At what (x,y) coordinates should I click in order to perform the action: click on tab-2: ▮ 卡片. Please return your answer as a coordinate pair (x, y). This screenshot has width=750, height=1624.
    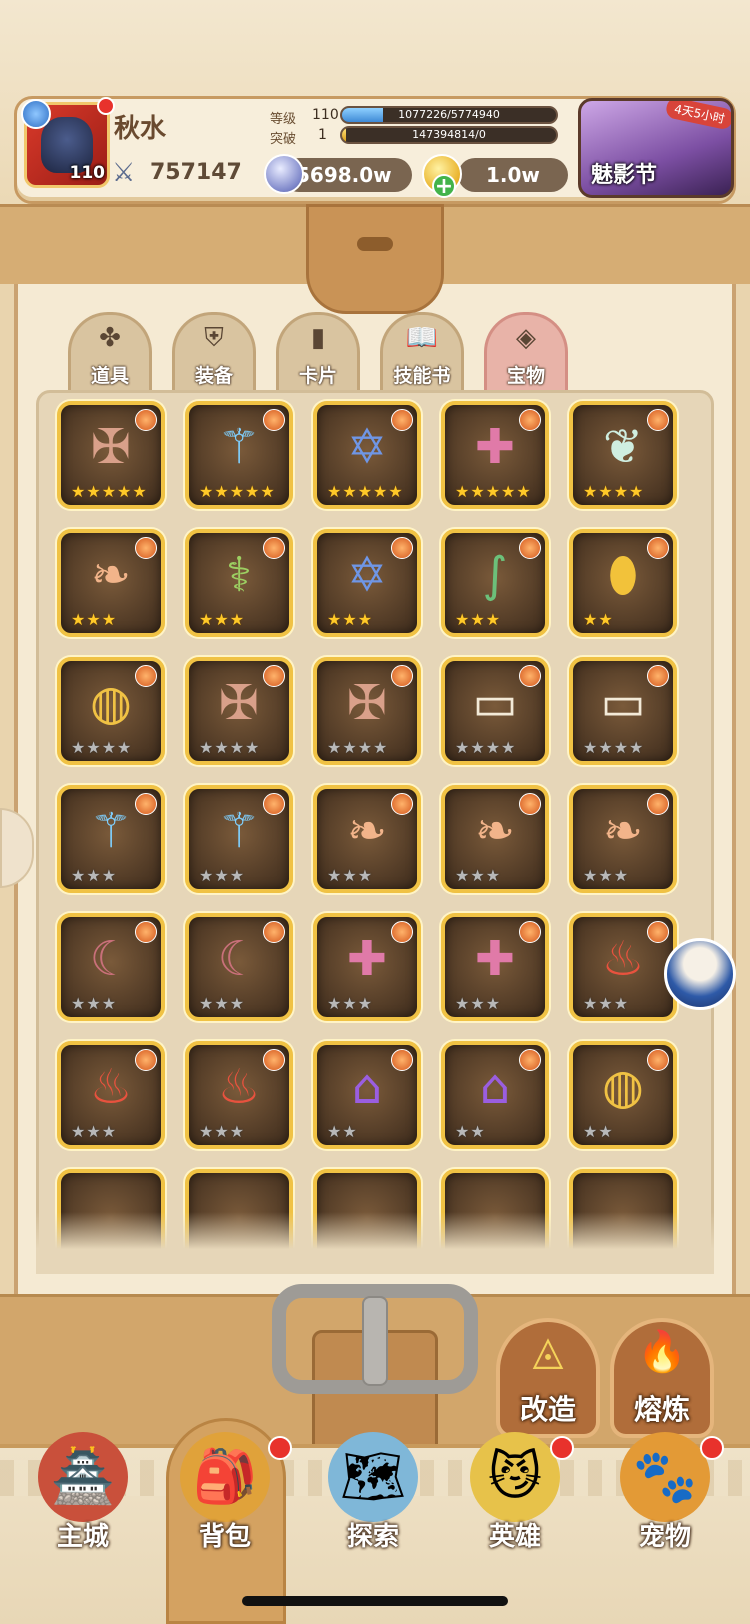
    Looking at the image, I should click on (318, 351).